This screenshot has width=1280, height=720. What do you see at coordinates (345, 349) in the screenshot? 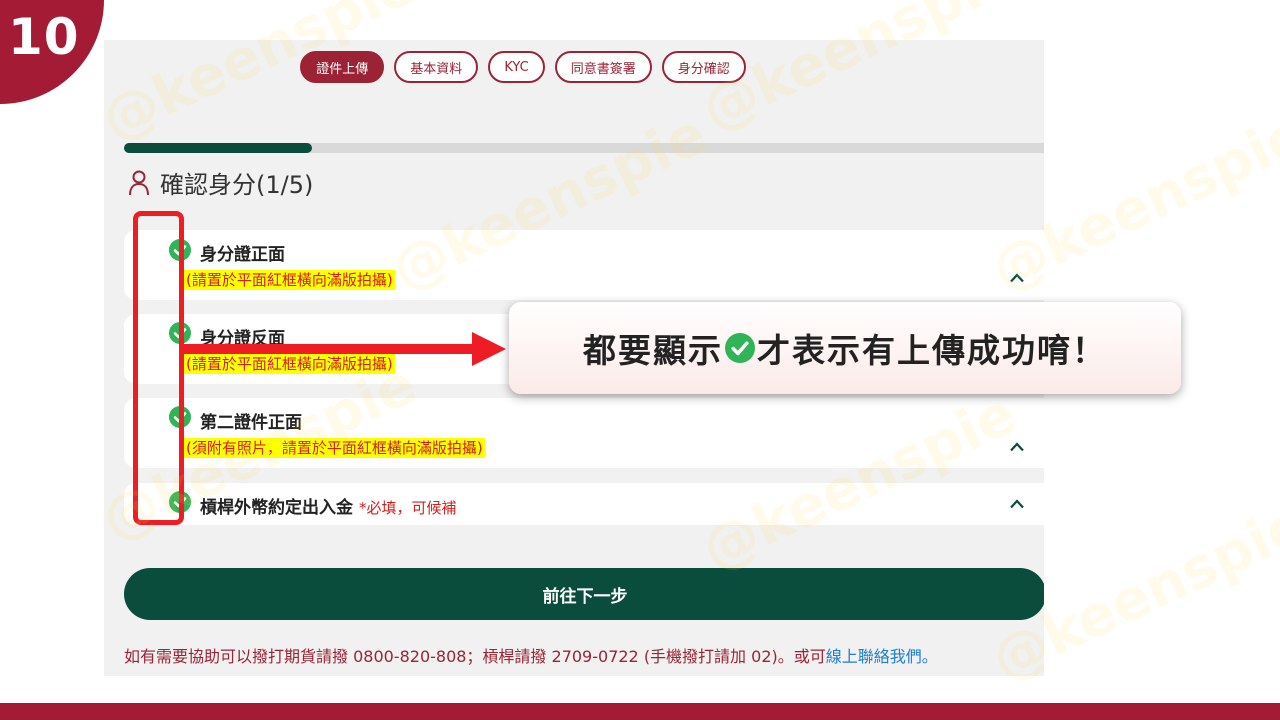
I see `arrow-right-icon` at bounding box center [345, 349].